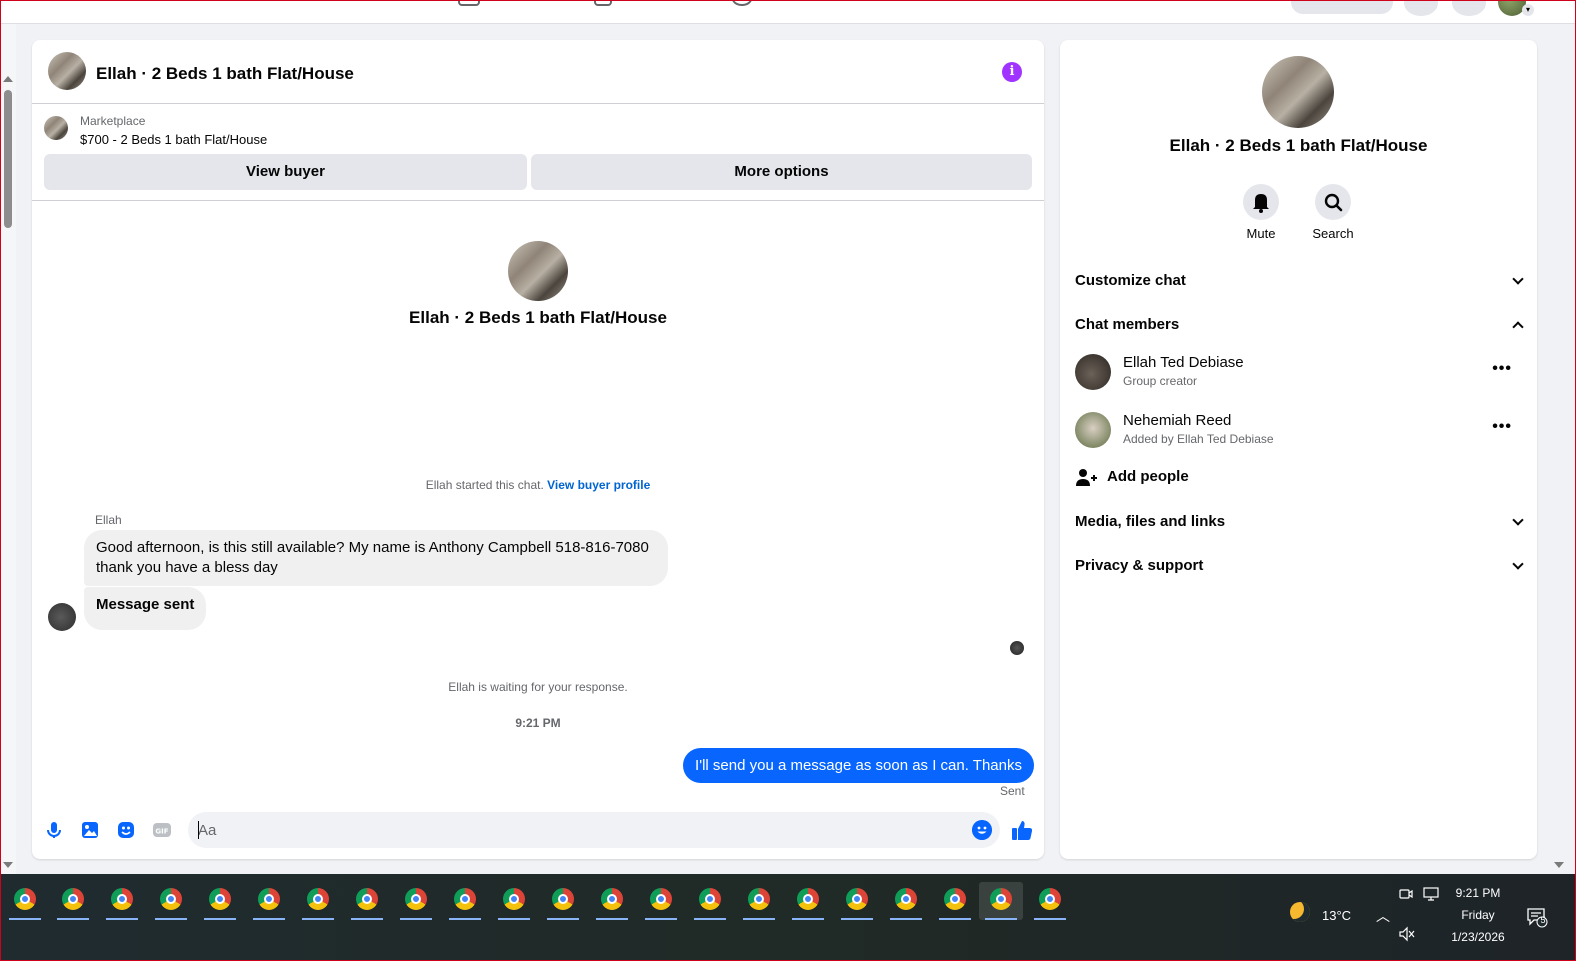 The image size is (1576, 961). I want to click on gaming-icon, so click(742, 3).